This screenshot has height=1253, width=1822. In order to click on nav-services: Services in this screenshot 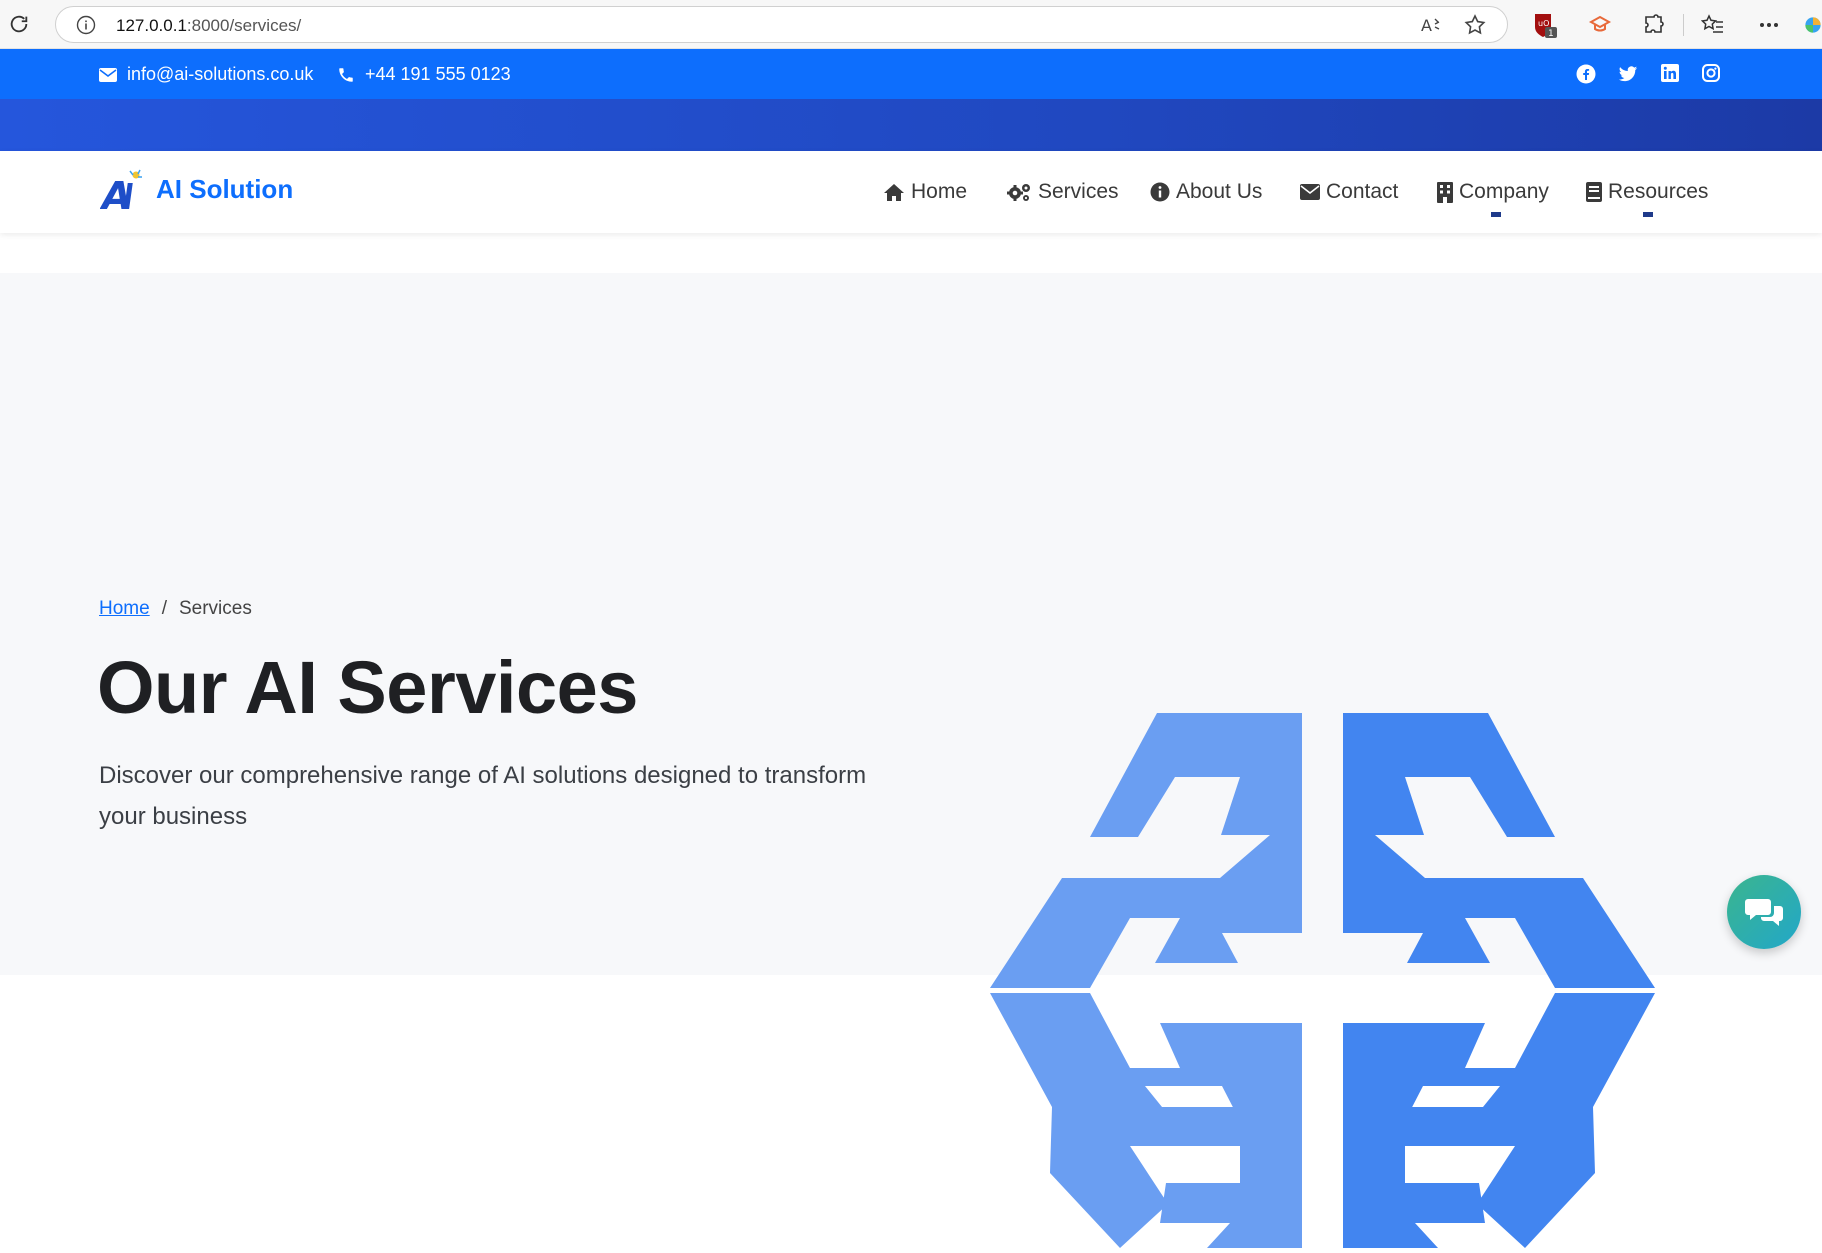, I will do `click(1062, 192)`.